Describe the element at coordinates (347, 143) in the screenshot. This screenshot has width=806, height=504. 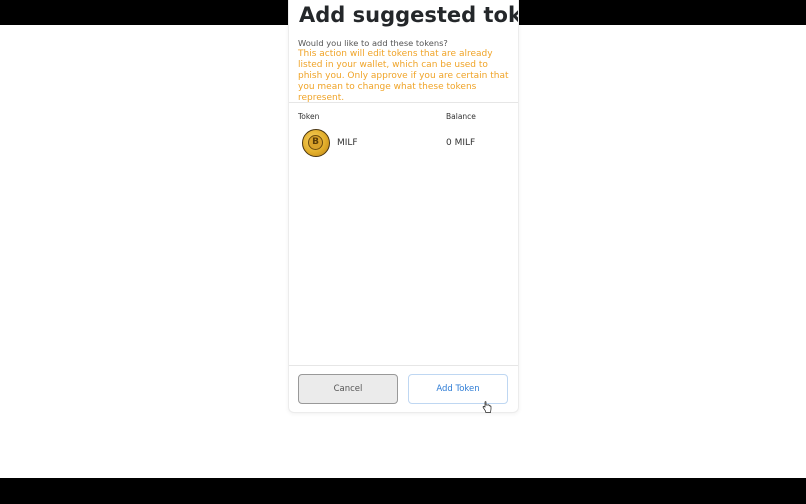
I see `token-symbol: MILF` at that location.